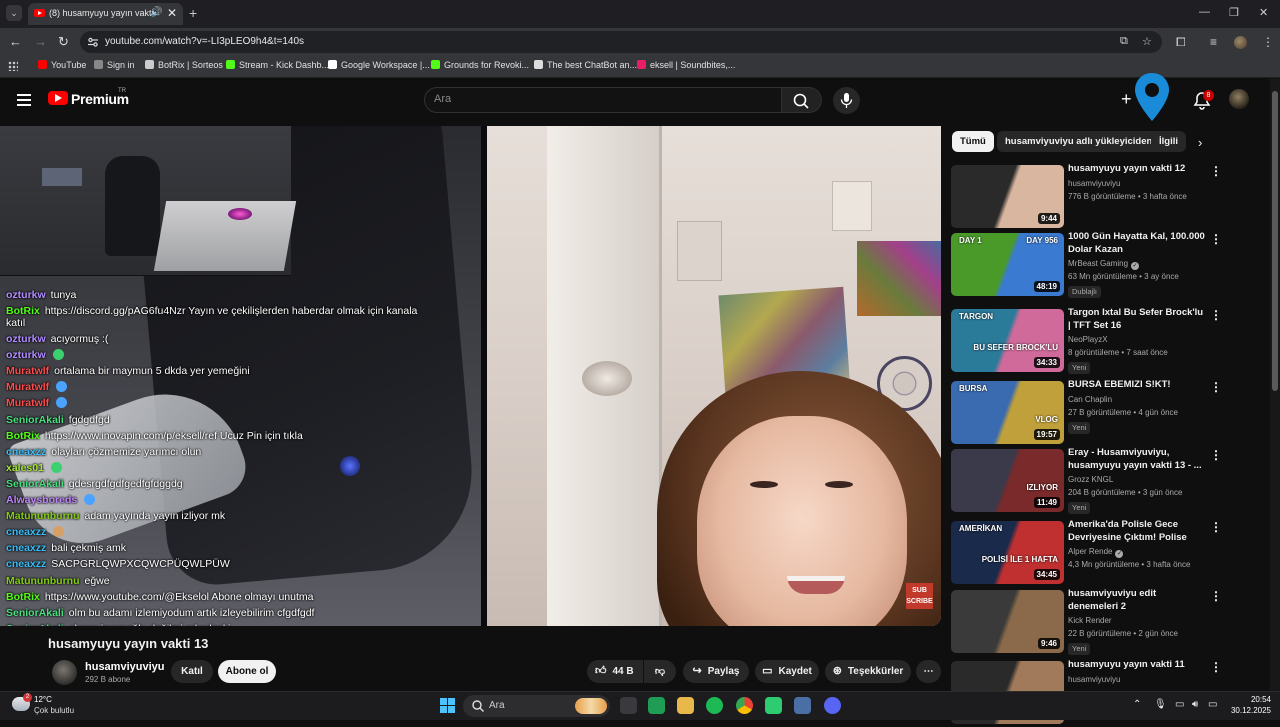  What do you see at coordinates (14, 13) in the screenshot?
I see `tab-search-menu-icon: ⌄` at bounding box center [14, 13].